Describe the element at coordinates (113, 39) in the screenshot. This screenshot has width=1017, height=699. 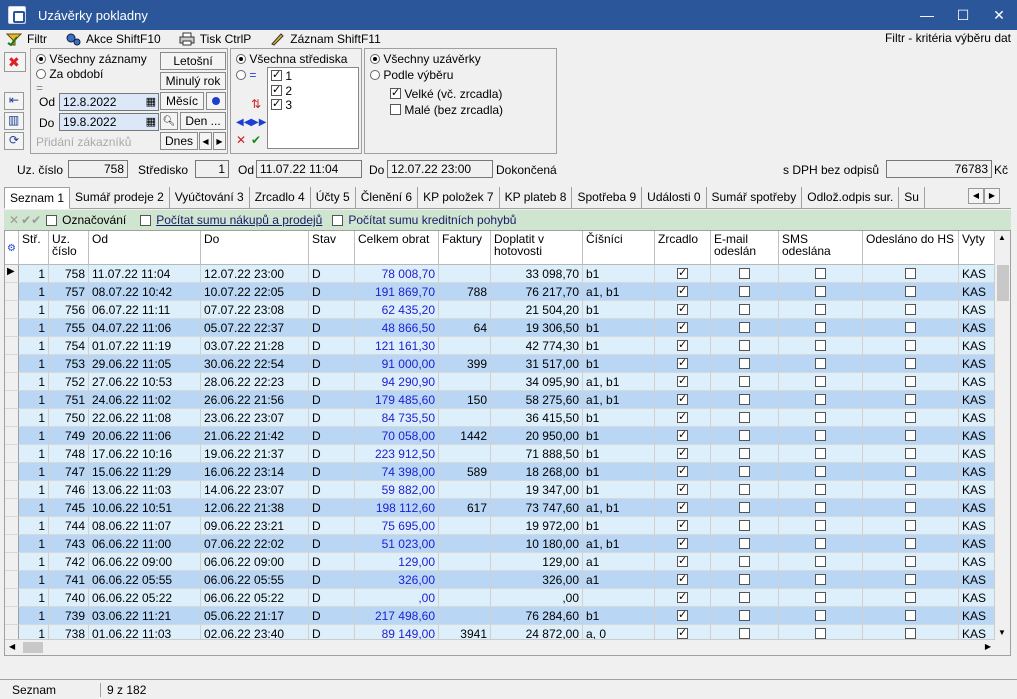
I see `menu-actions: Akce ShiftF10` at that location.